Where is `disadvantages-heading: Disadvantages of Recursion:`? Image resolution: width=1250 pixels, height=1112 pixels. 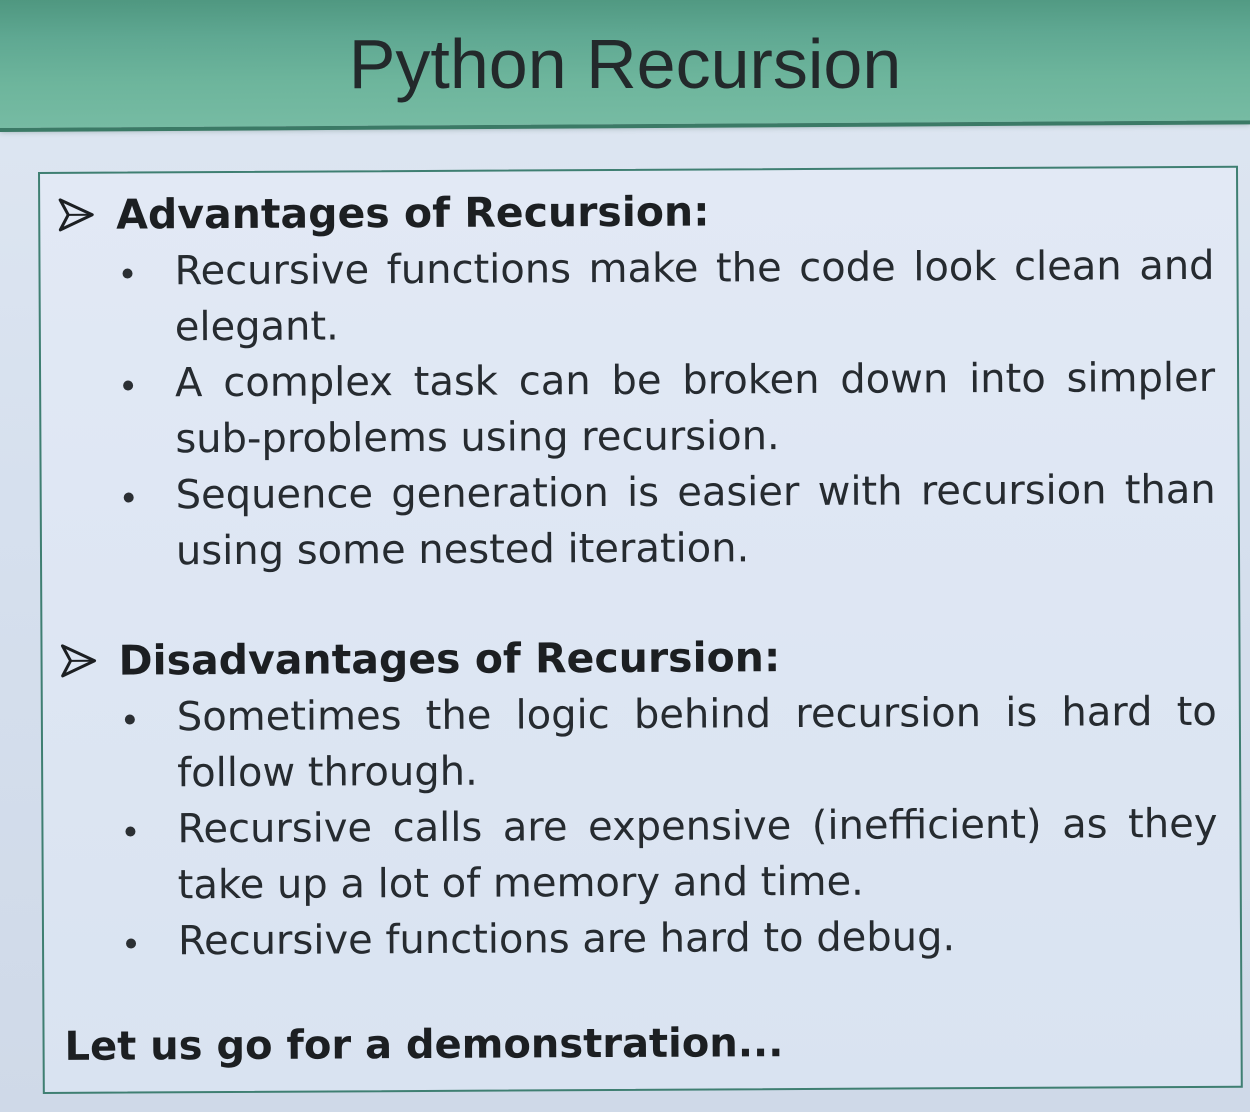 disadvantages-heading: Disadvantages of Recursion: is located at coordinates (449, 659).